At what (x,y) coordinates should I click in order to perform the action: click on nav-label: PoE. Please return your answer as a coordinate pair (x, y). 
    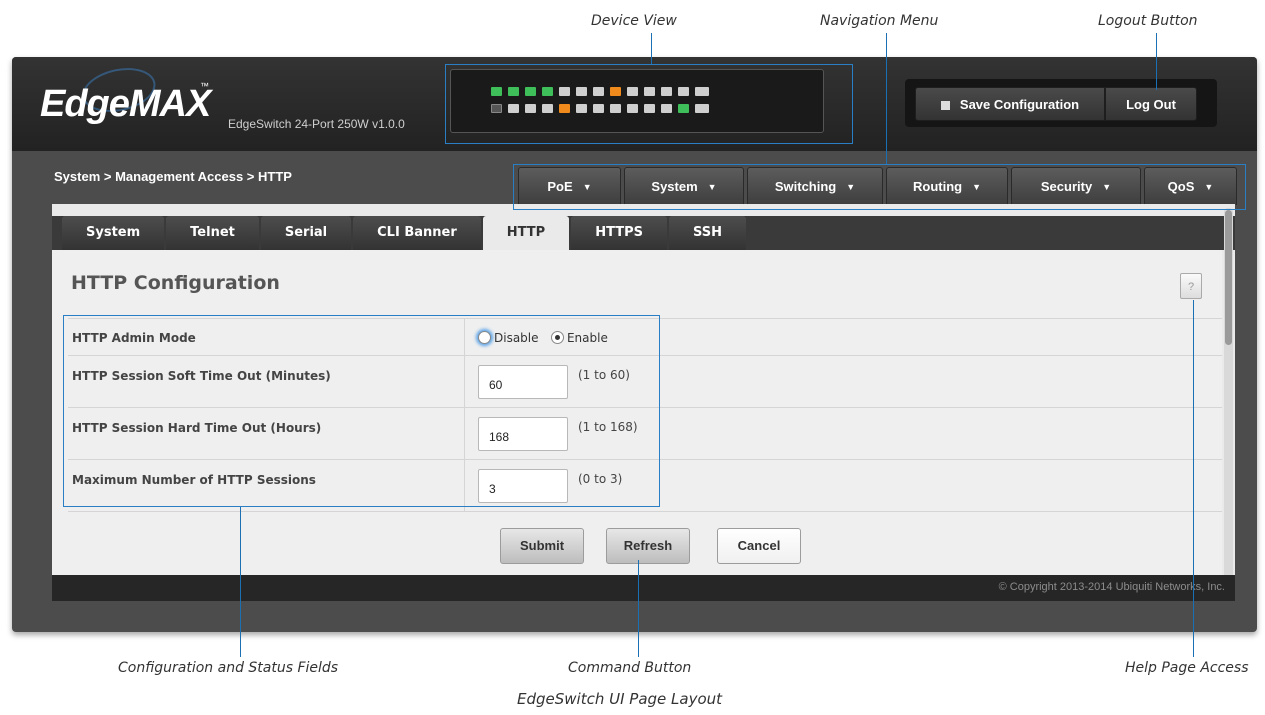
    Looking at the image, I should click on (560, 186).